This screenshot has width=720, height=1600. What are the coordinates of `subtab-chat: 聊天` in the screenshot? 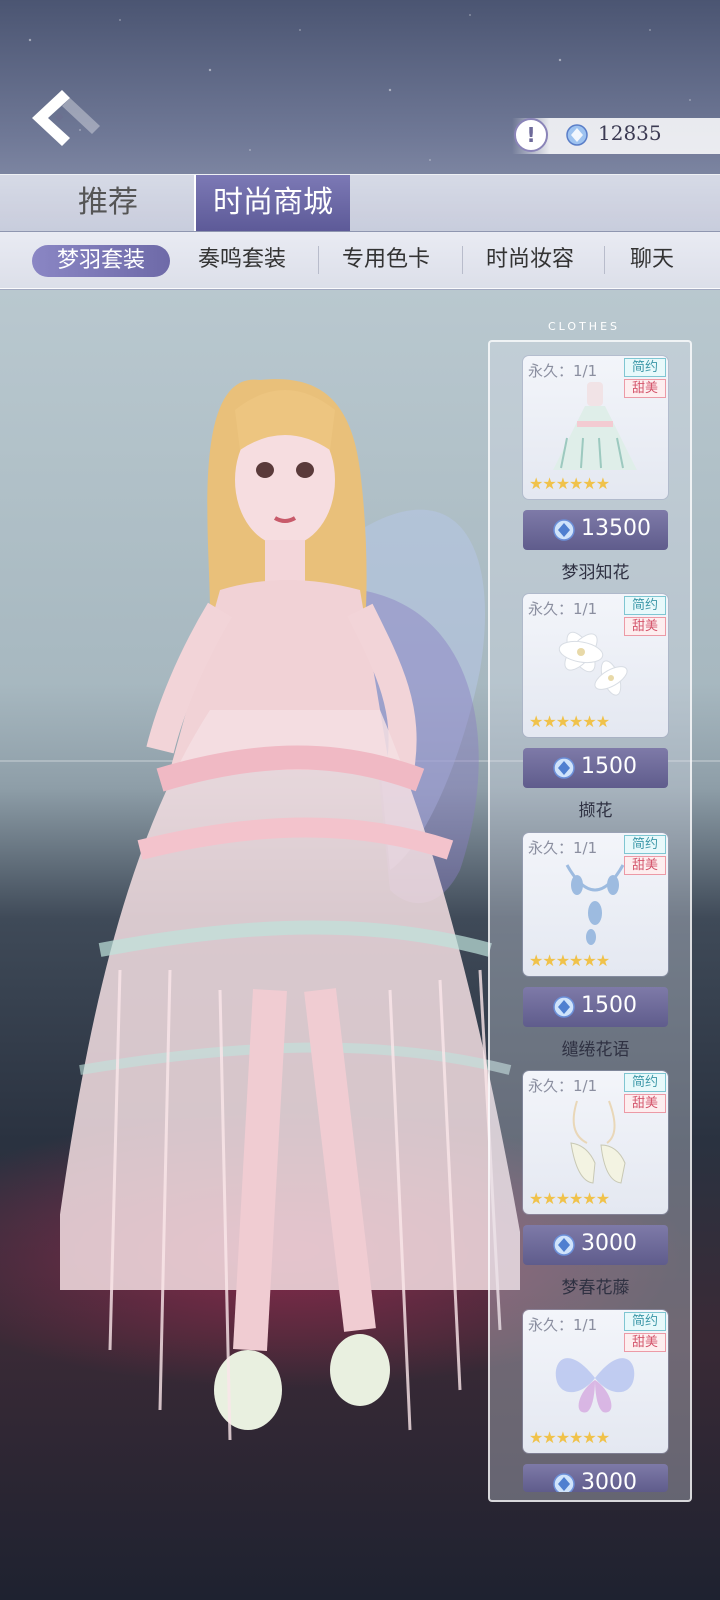 It's located at (652, 260).